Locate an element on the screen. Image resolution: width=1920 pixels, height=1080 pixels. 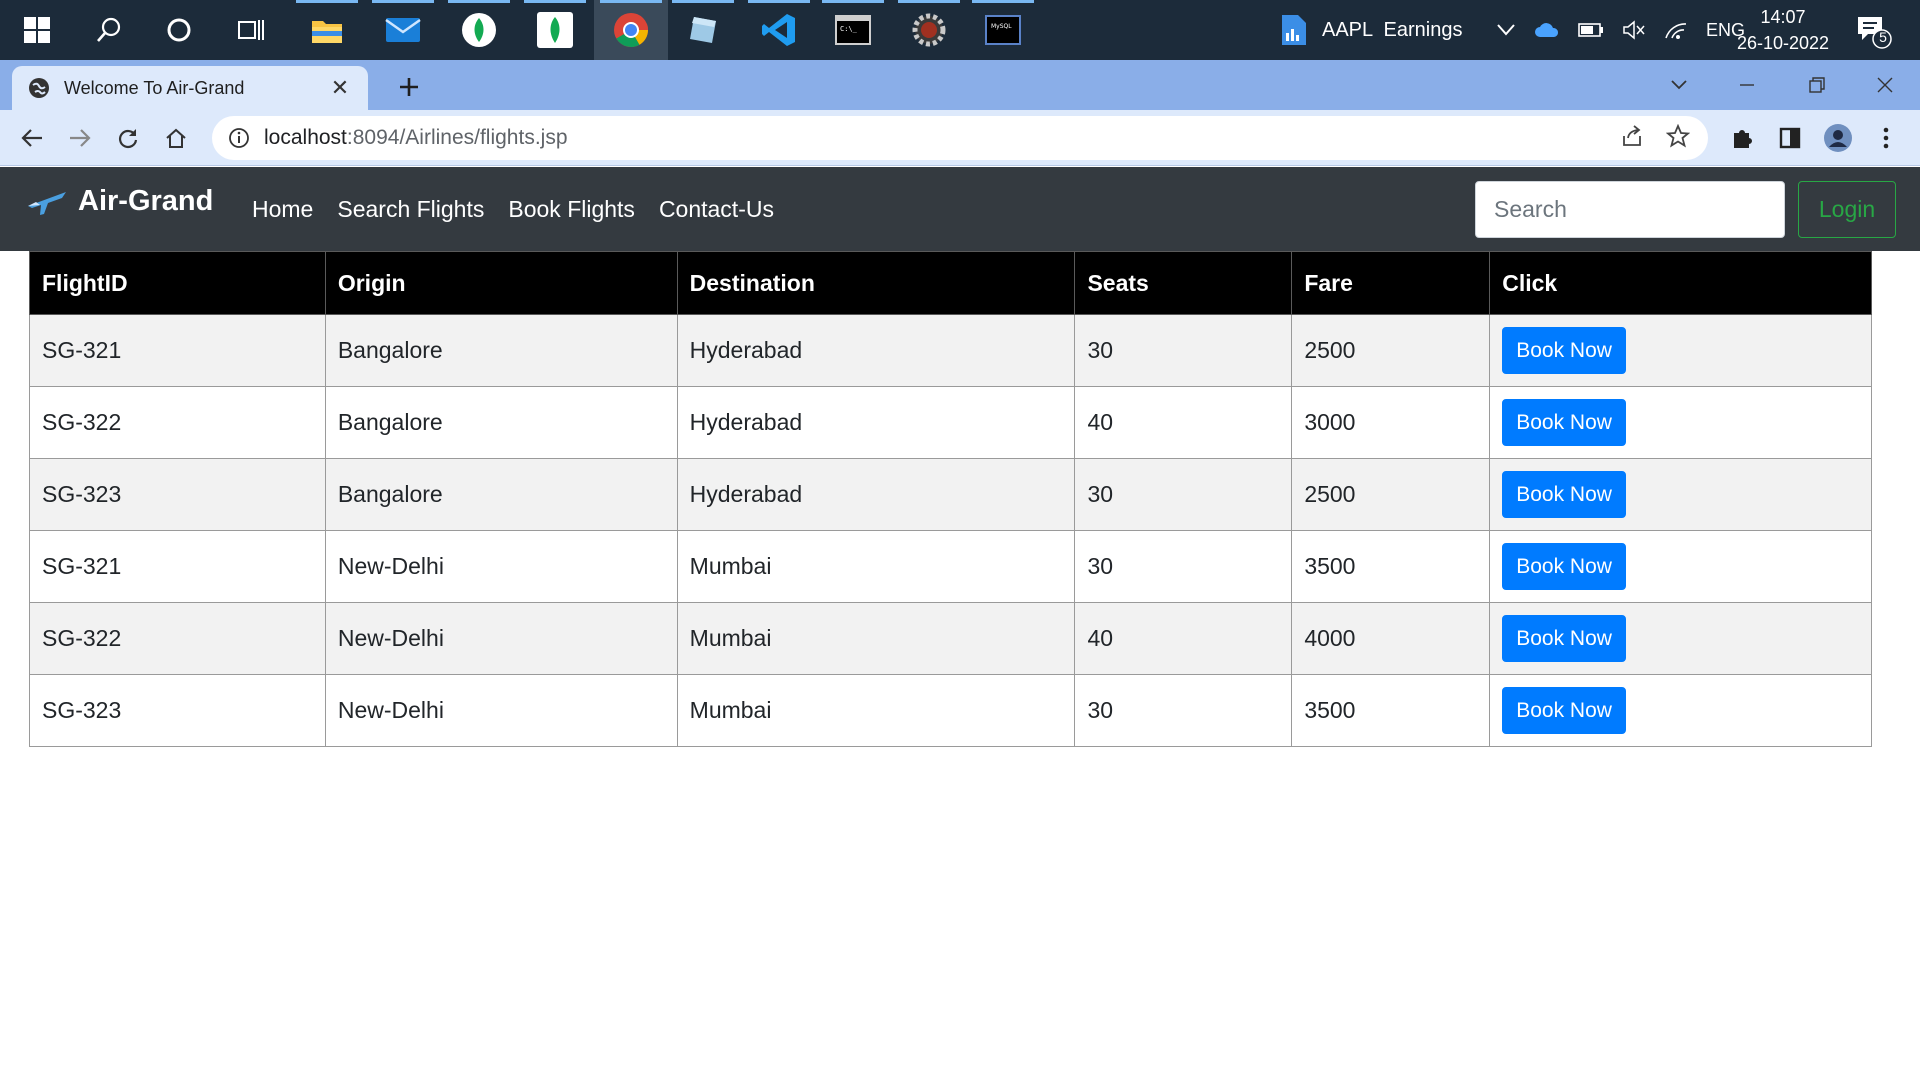
restore-button is located at coordinates (1817, 85).